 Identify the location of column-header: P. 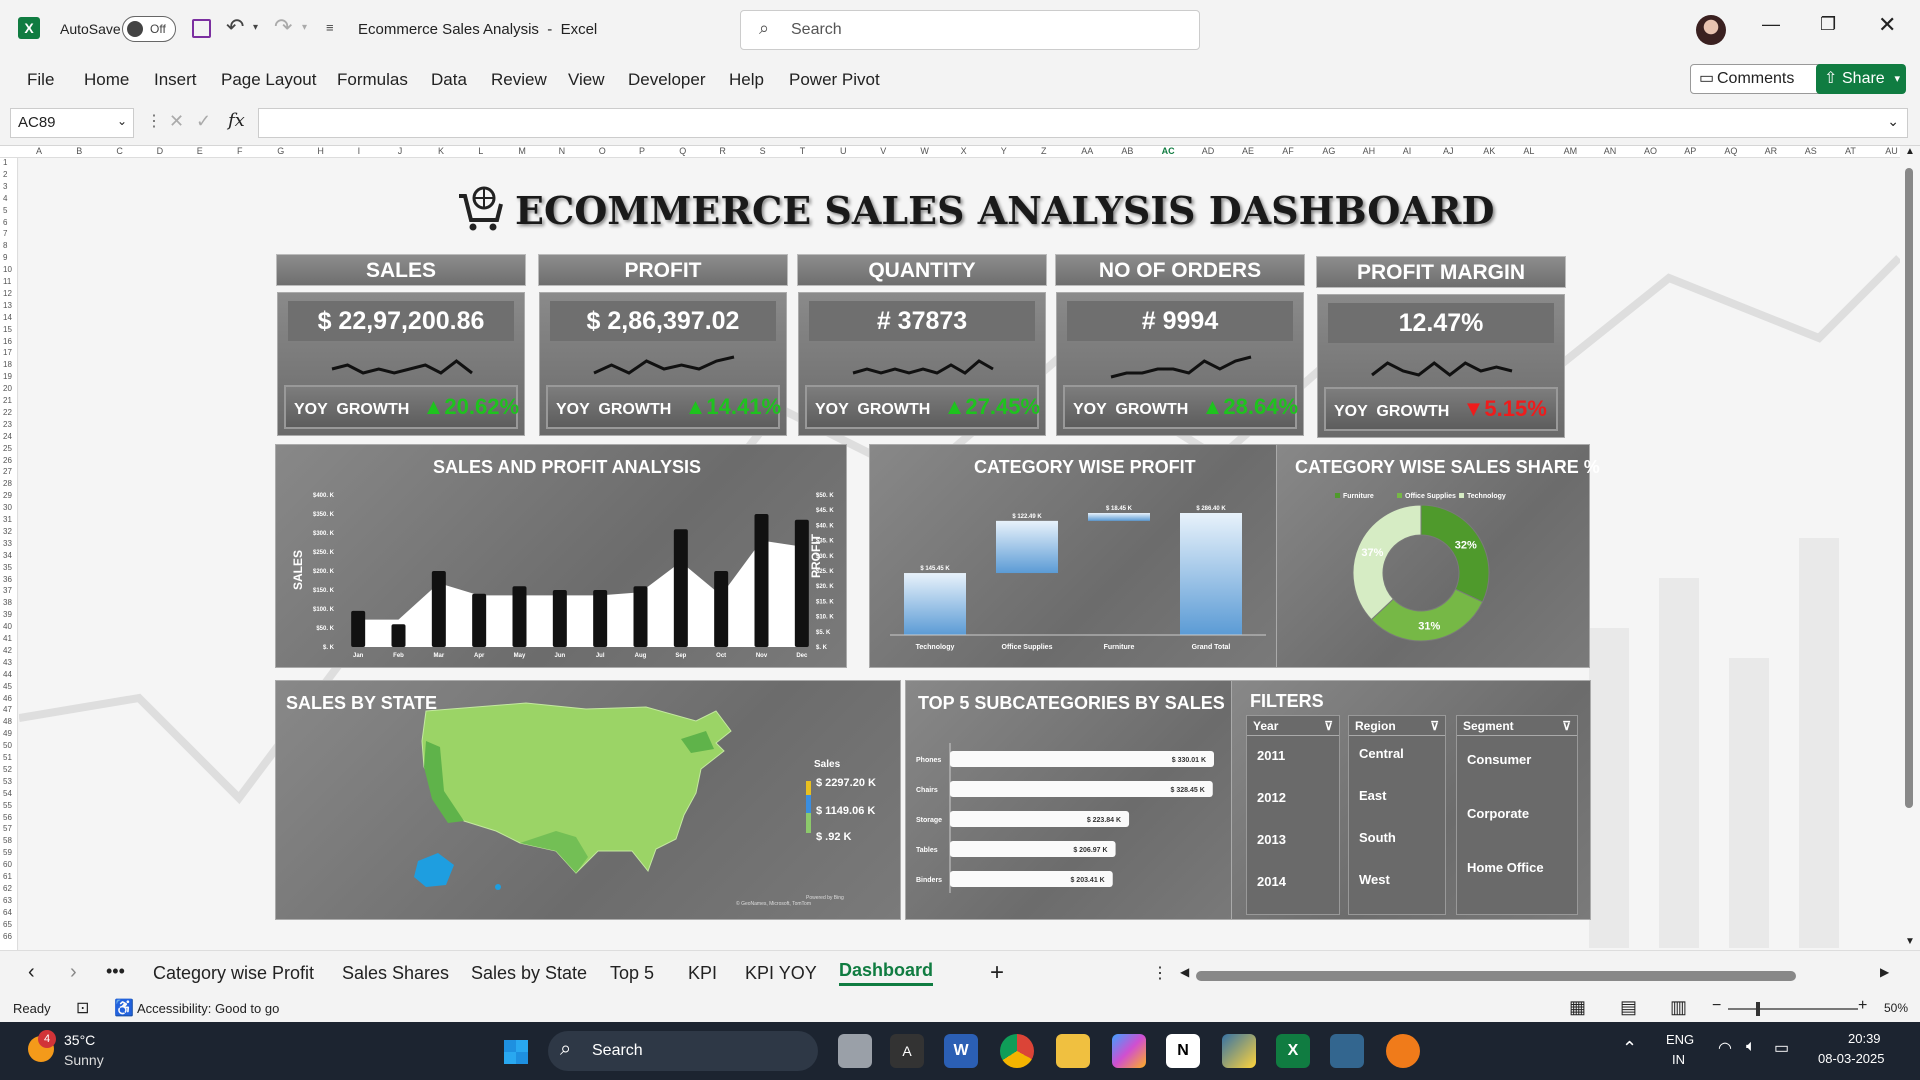
(642, 151).